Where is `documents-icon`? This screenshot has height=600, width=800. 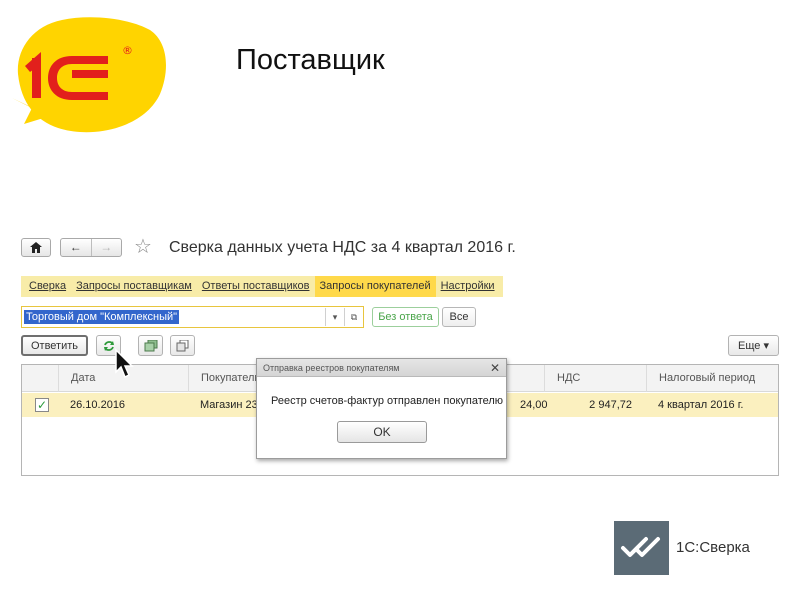 documents-icon is located at coordinates (150, 345).